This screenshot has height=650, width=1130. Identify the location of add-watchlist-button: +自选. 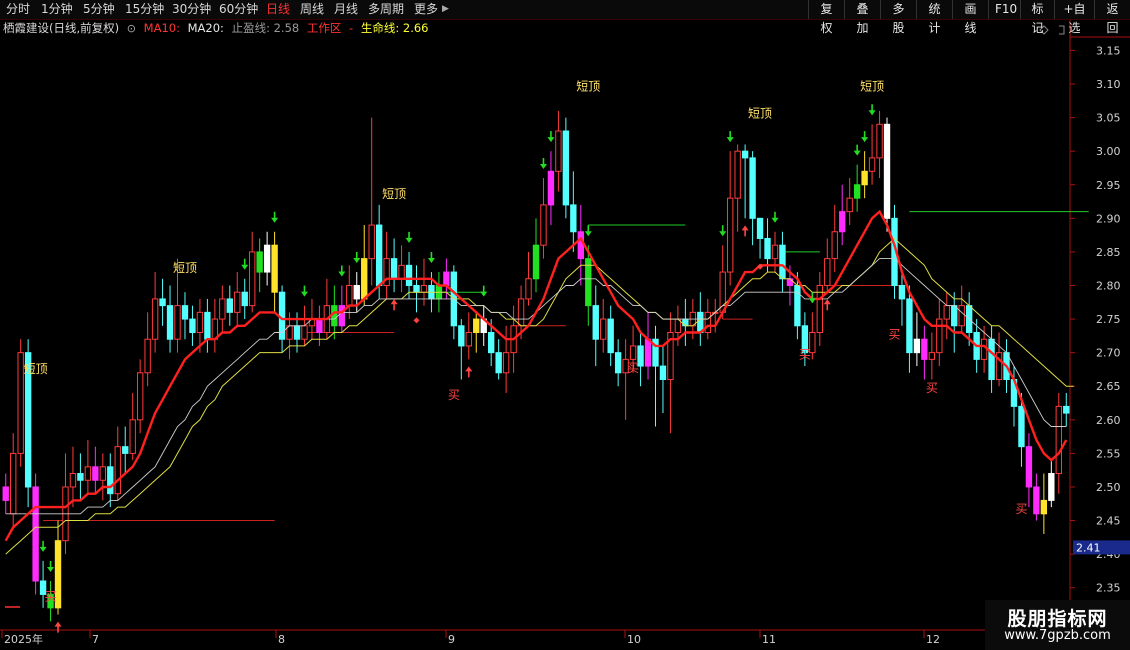
(1074, 17).